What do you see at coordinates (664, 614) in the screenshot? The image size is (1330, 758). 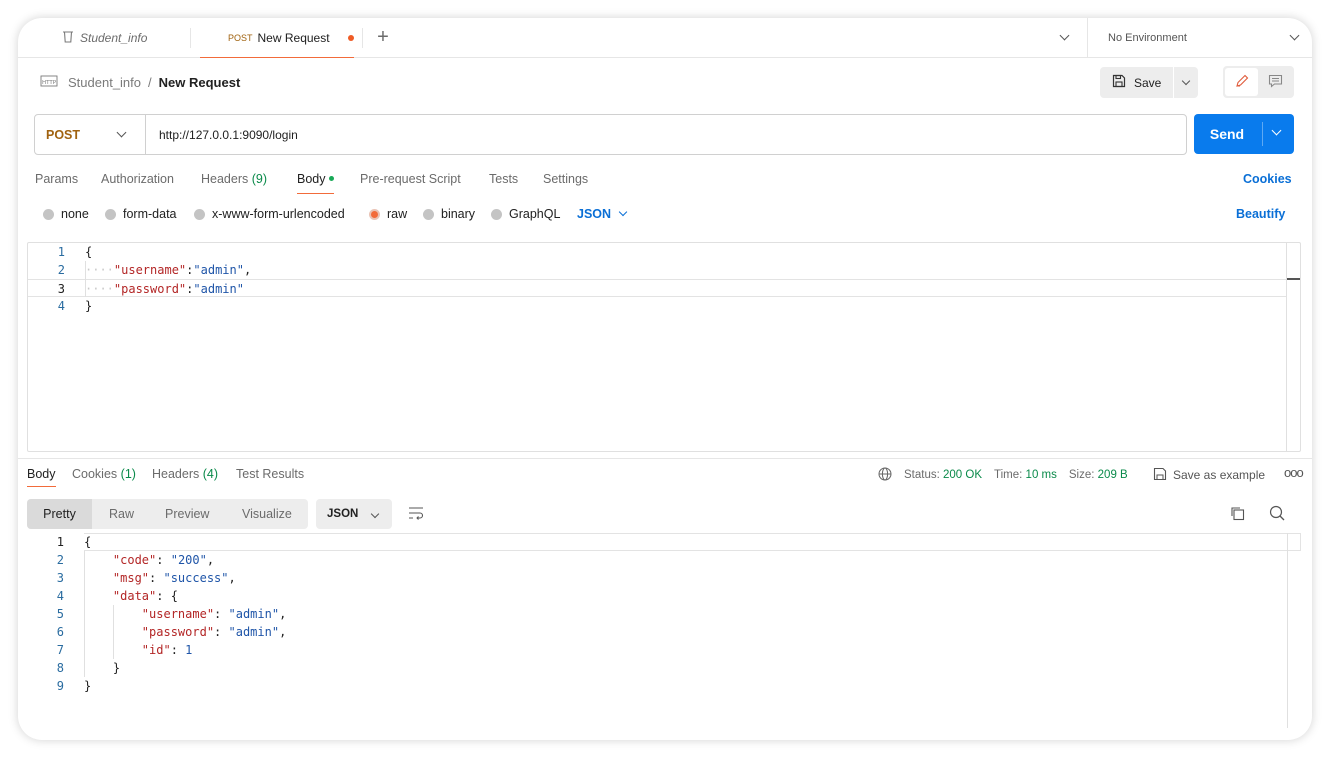 I see `code-line: 5 "username": "admin",` at bounding box center [664, 614].